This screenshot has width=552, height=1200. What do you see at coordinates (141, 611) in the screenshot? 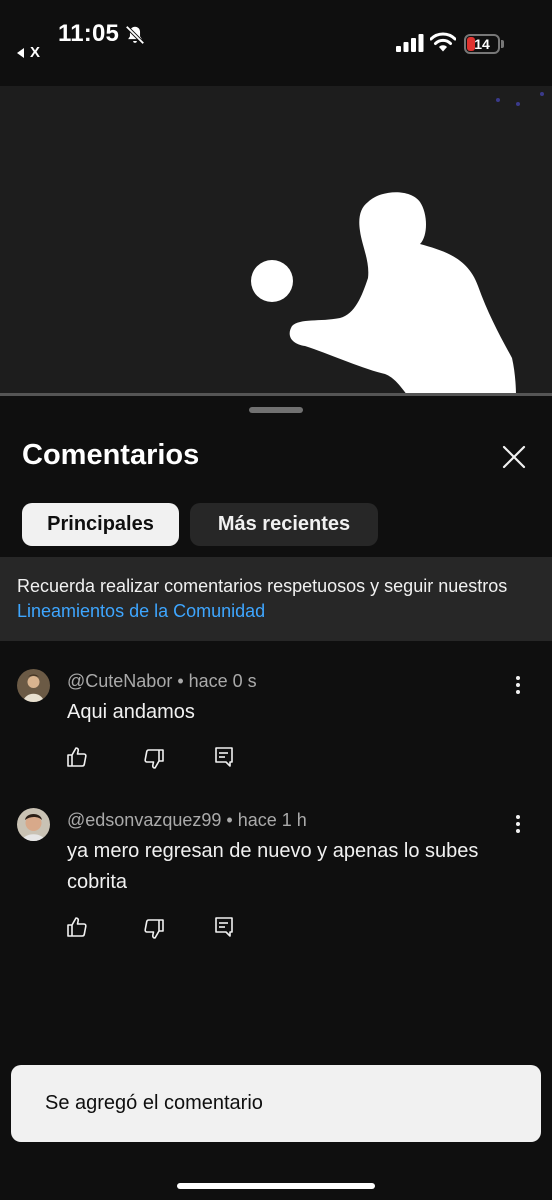
I see `community-guidelines-link: Lineamientos de la Comunidad` at bounding box center [141, 611].